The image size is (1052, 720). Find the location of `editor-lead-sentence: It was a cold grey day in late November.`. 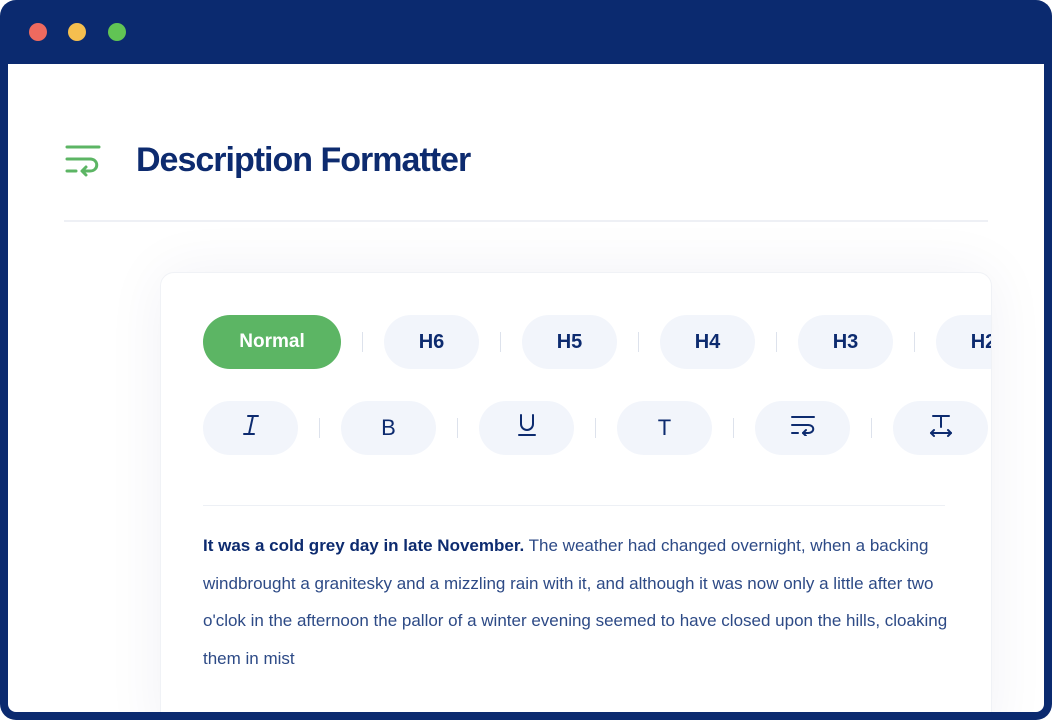

editor-lead-sentence: It was a cold grey day in late November. is located at coordinates (364, 545).